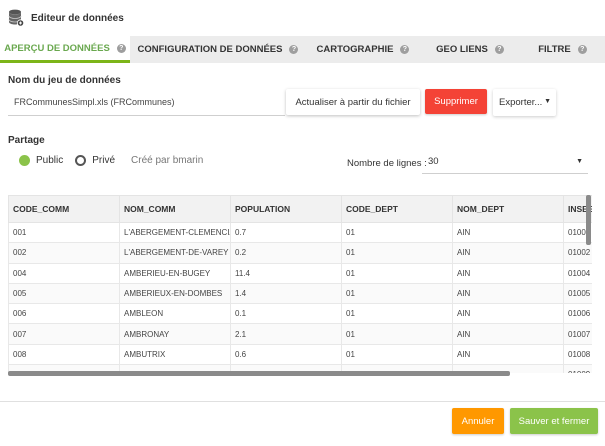 The height and width of the screenshot is (446, 605). What do you see at coordinates (24, 160) in the screenshot?
I see `public-radio` at bounding box center [24, 160].